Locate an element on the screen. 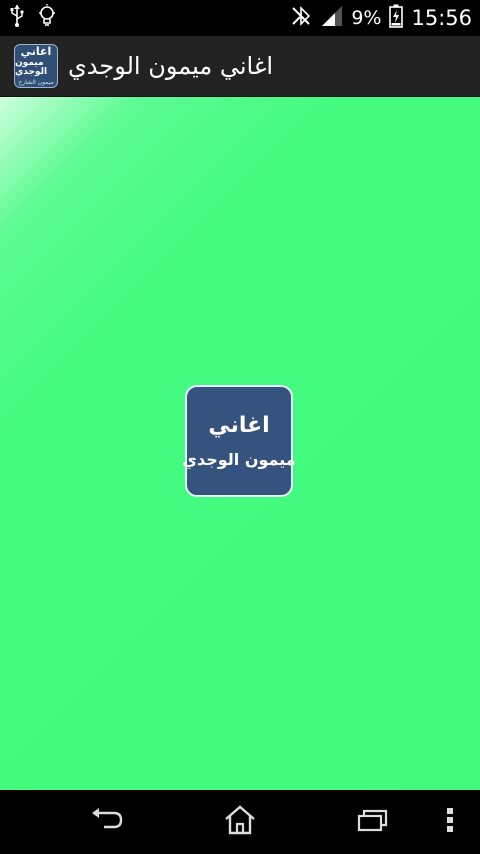  nav-bar is located at coordinates (240, 822).